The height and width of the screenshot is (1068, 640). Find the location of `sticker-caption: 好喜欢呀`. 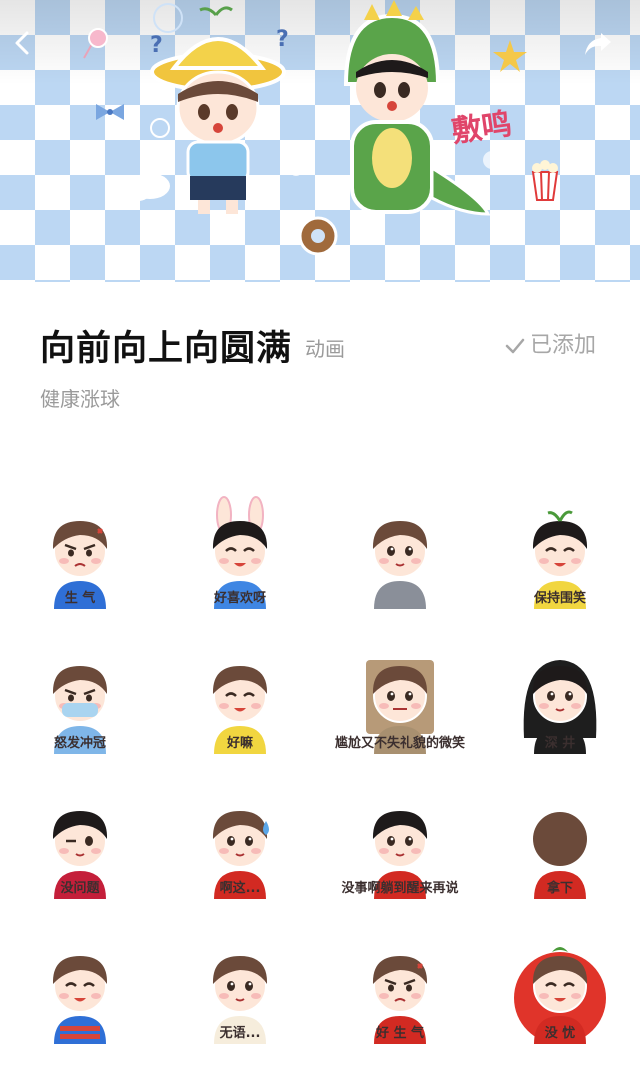

sticker-caption: 好喜欢呀 is located at coordinates (239, 598).